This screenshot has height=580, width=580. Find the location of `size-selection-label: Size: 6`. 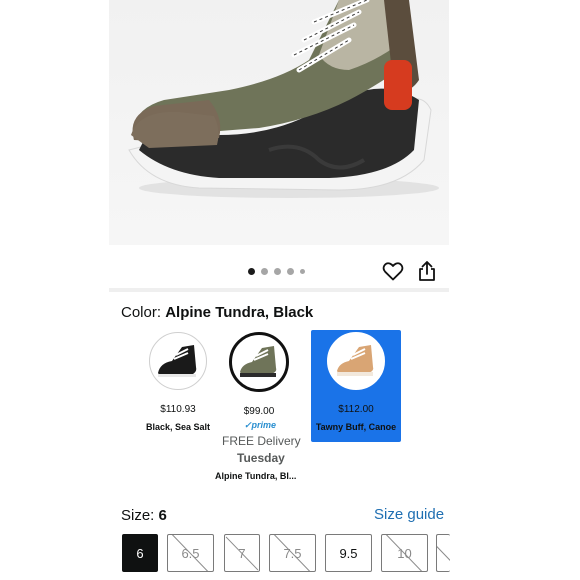

size-selection-label: Size: 6 is located at coordinates (144, 515).